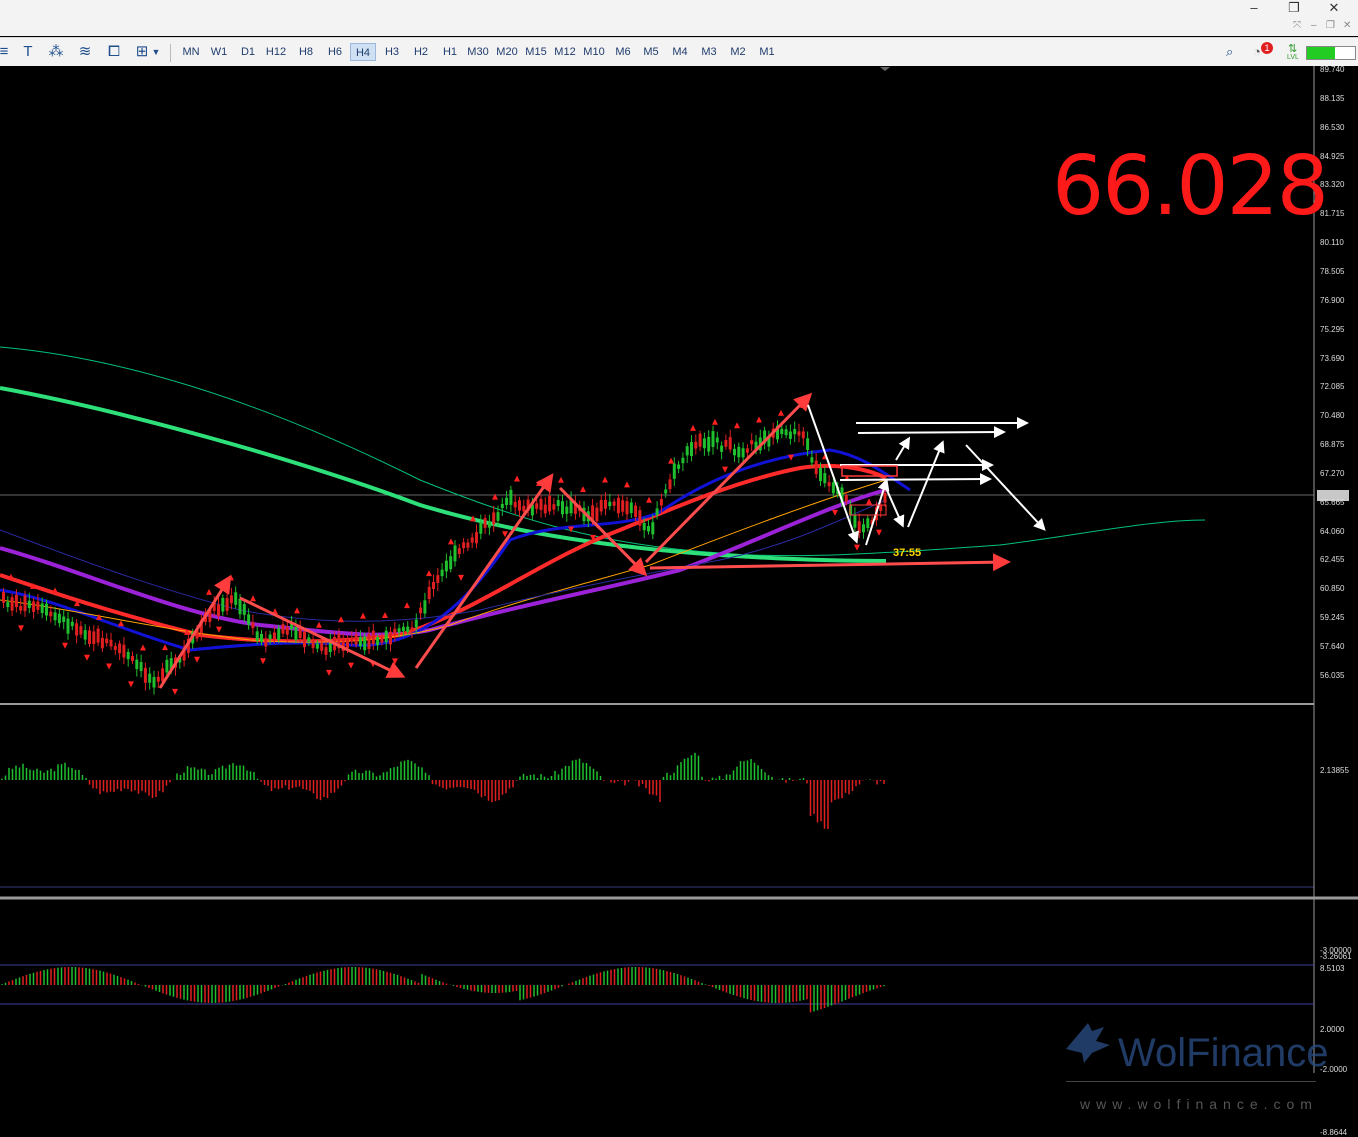  I want to click on price-axis-label: 65.665, so click(1332, 502).